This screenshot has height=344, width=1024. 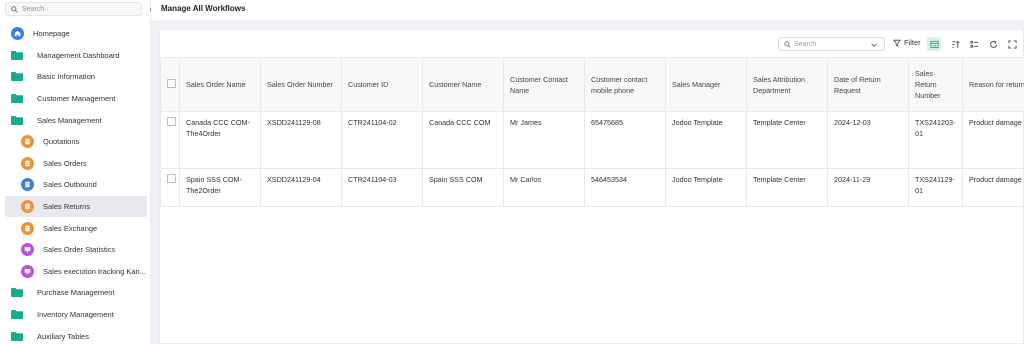 What do you see at coordinates (301, 187) in the screenshot?
I see `table-cell: XSDD241129-04` at bounding box center [301, 187].